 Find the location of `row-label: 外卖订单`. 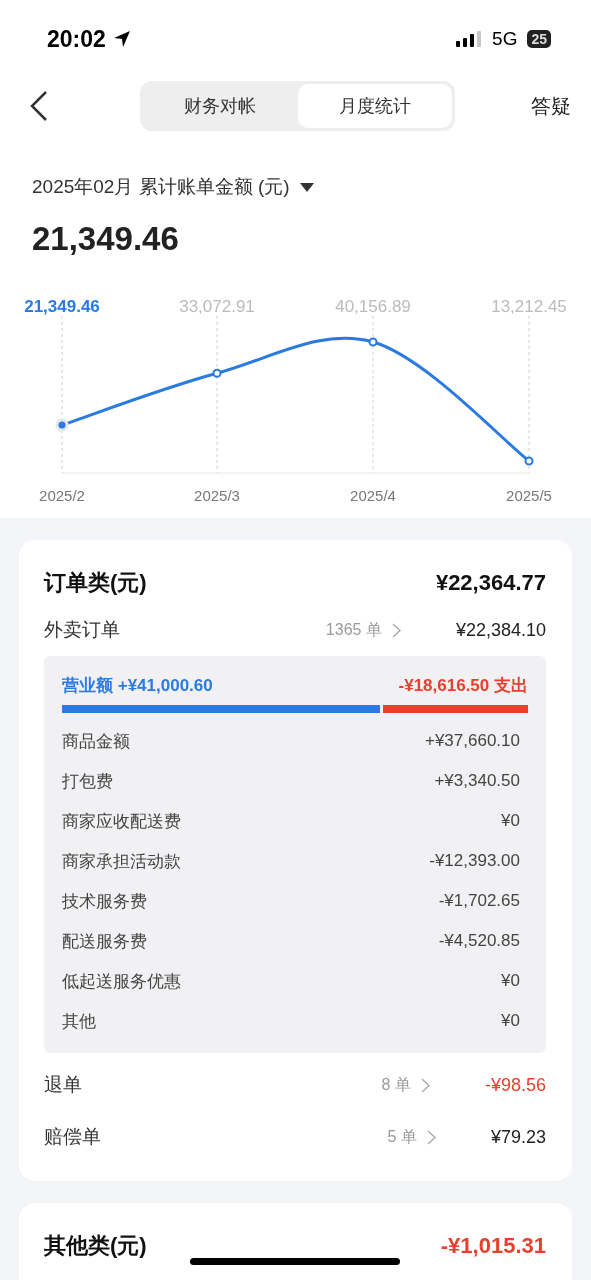

row-label: 外卖订单 is located at coordinates (82, 630).